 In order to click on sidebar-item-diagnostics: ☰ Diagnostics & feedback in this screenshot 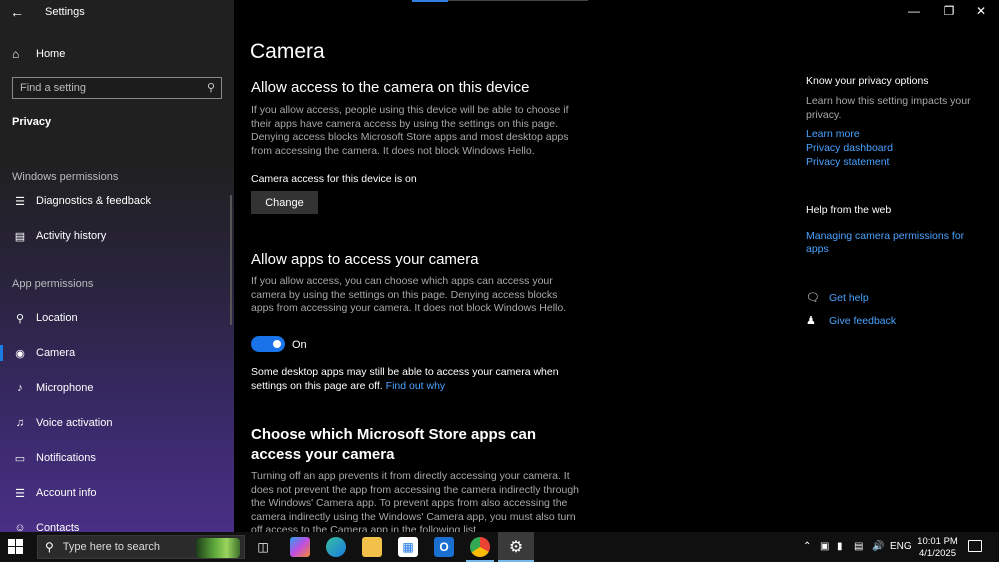, I will do `click(117, 201)`.